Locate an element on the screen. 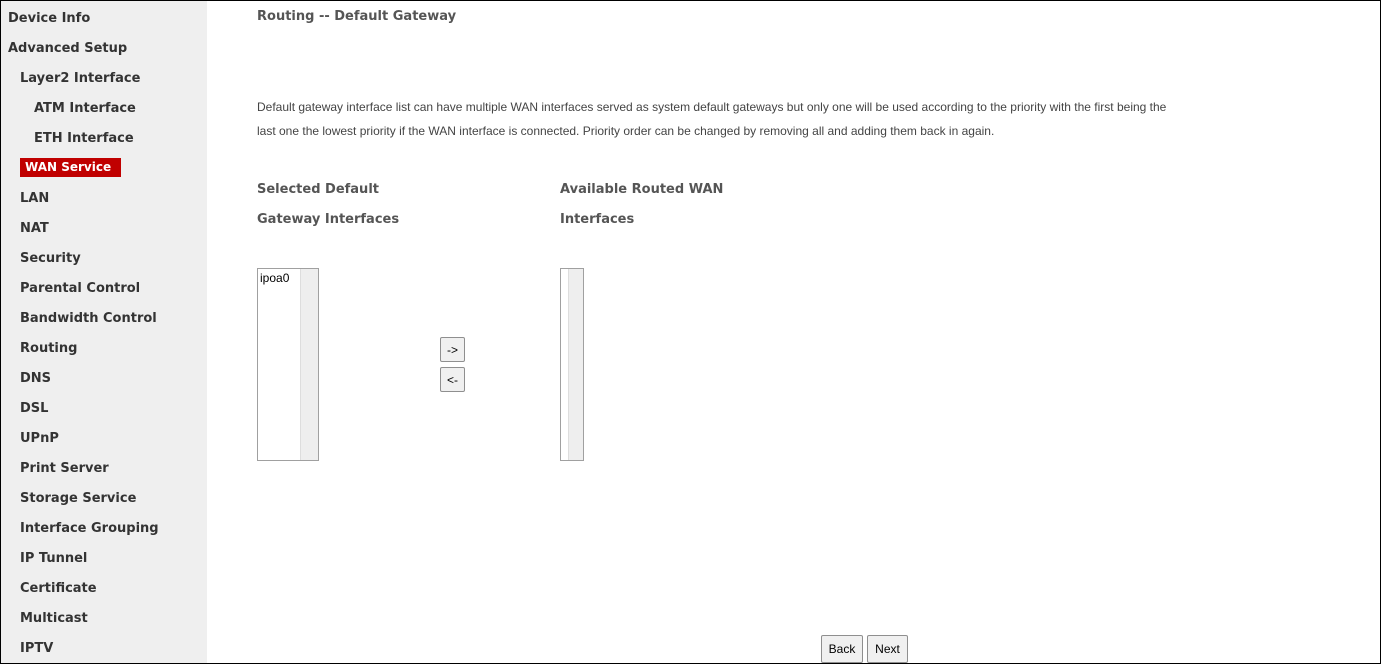 The image size is (1381, 664). sidebar-item-atm-interface: ATM Interface is located at coordinates (120, 109).